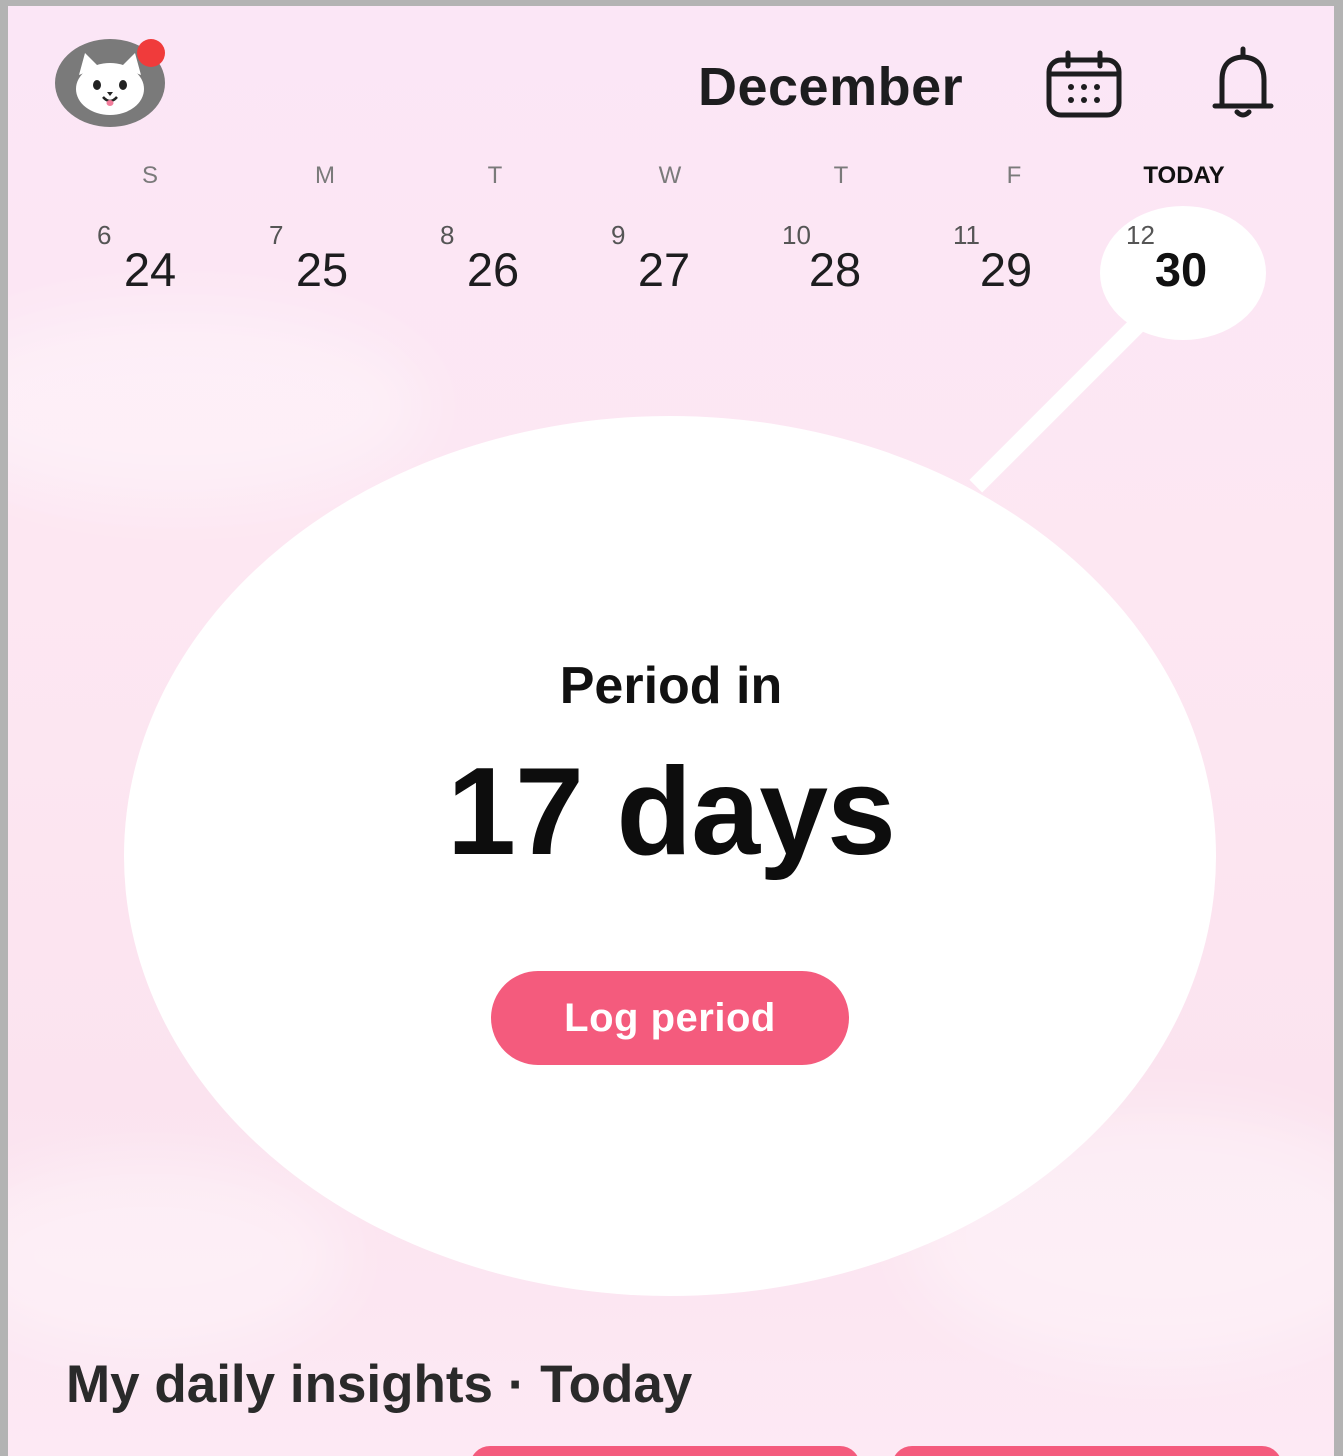  I want to click on date-number: 26, so click(493, 269).